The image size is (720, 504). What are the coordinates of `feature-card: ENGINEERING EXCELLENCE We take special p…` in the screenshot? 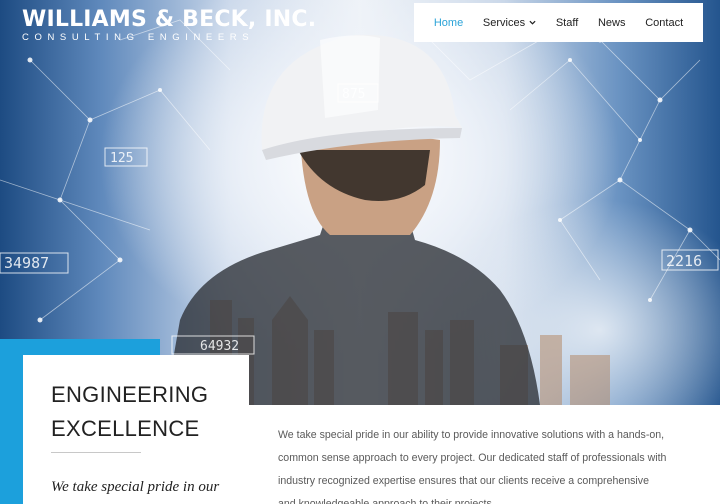 It's located at (136, 429).